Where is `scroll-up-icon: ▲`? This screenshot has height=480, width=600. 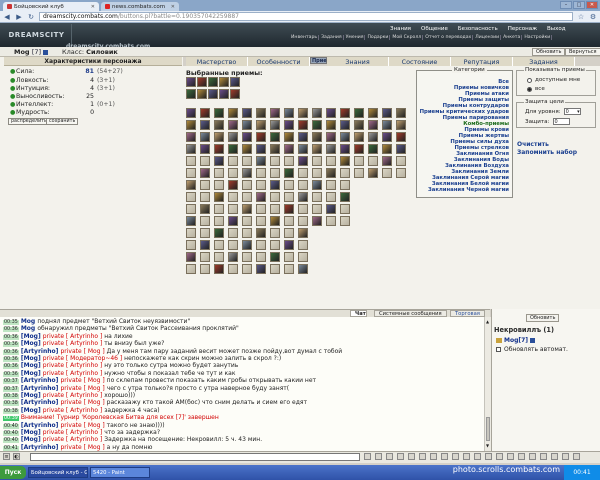 scroll-up-icon: ▲ is located at coordinates (488, 321).